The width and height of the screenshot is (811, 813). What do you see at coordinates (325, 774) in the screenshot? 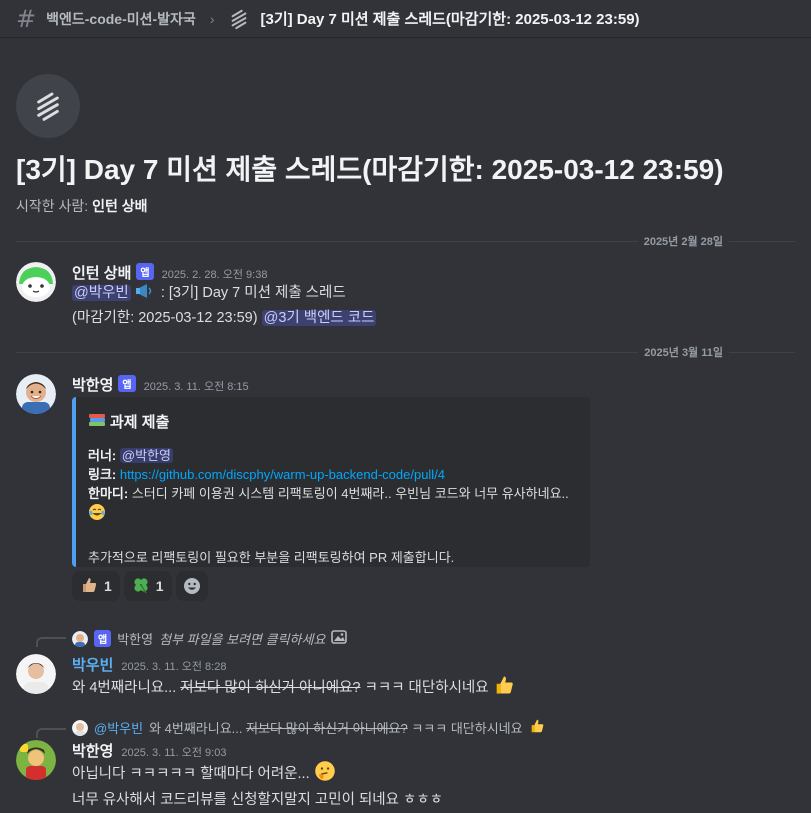
I see `thinking-face-icon` at bounding box center [325, 774].